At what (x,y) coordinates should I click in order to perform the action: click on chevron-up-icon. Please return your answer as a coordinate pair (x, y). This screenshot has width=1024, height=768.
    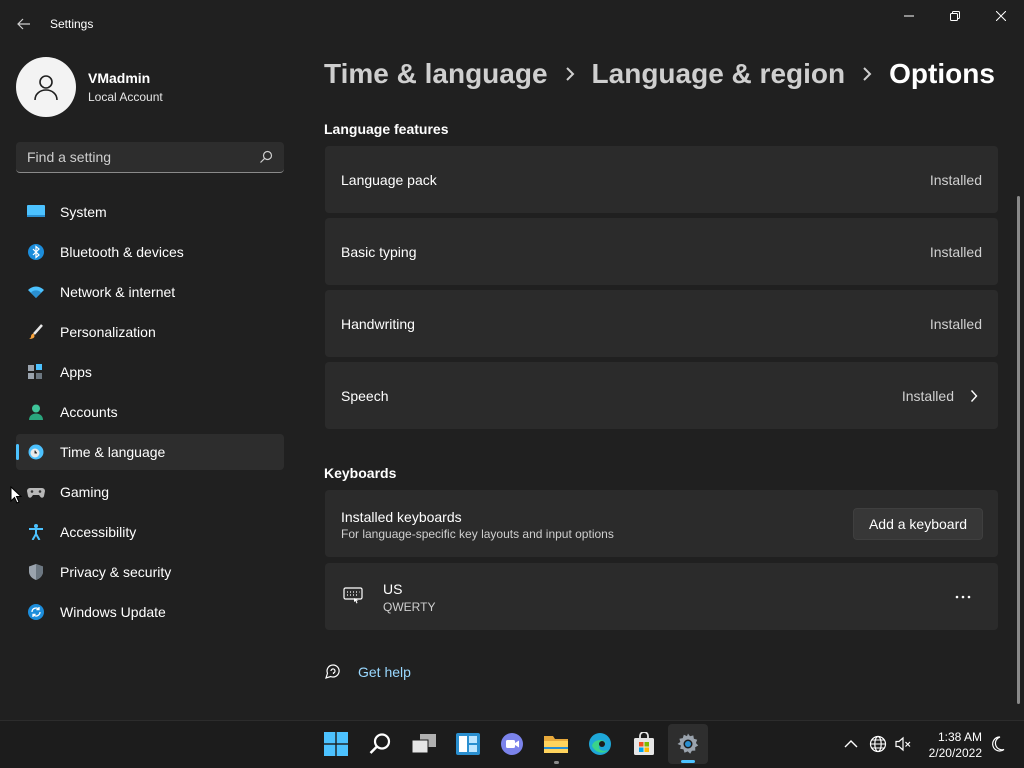
    Looking at the image, I should click on (851, 744).